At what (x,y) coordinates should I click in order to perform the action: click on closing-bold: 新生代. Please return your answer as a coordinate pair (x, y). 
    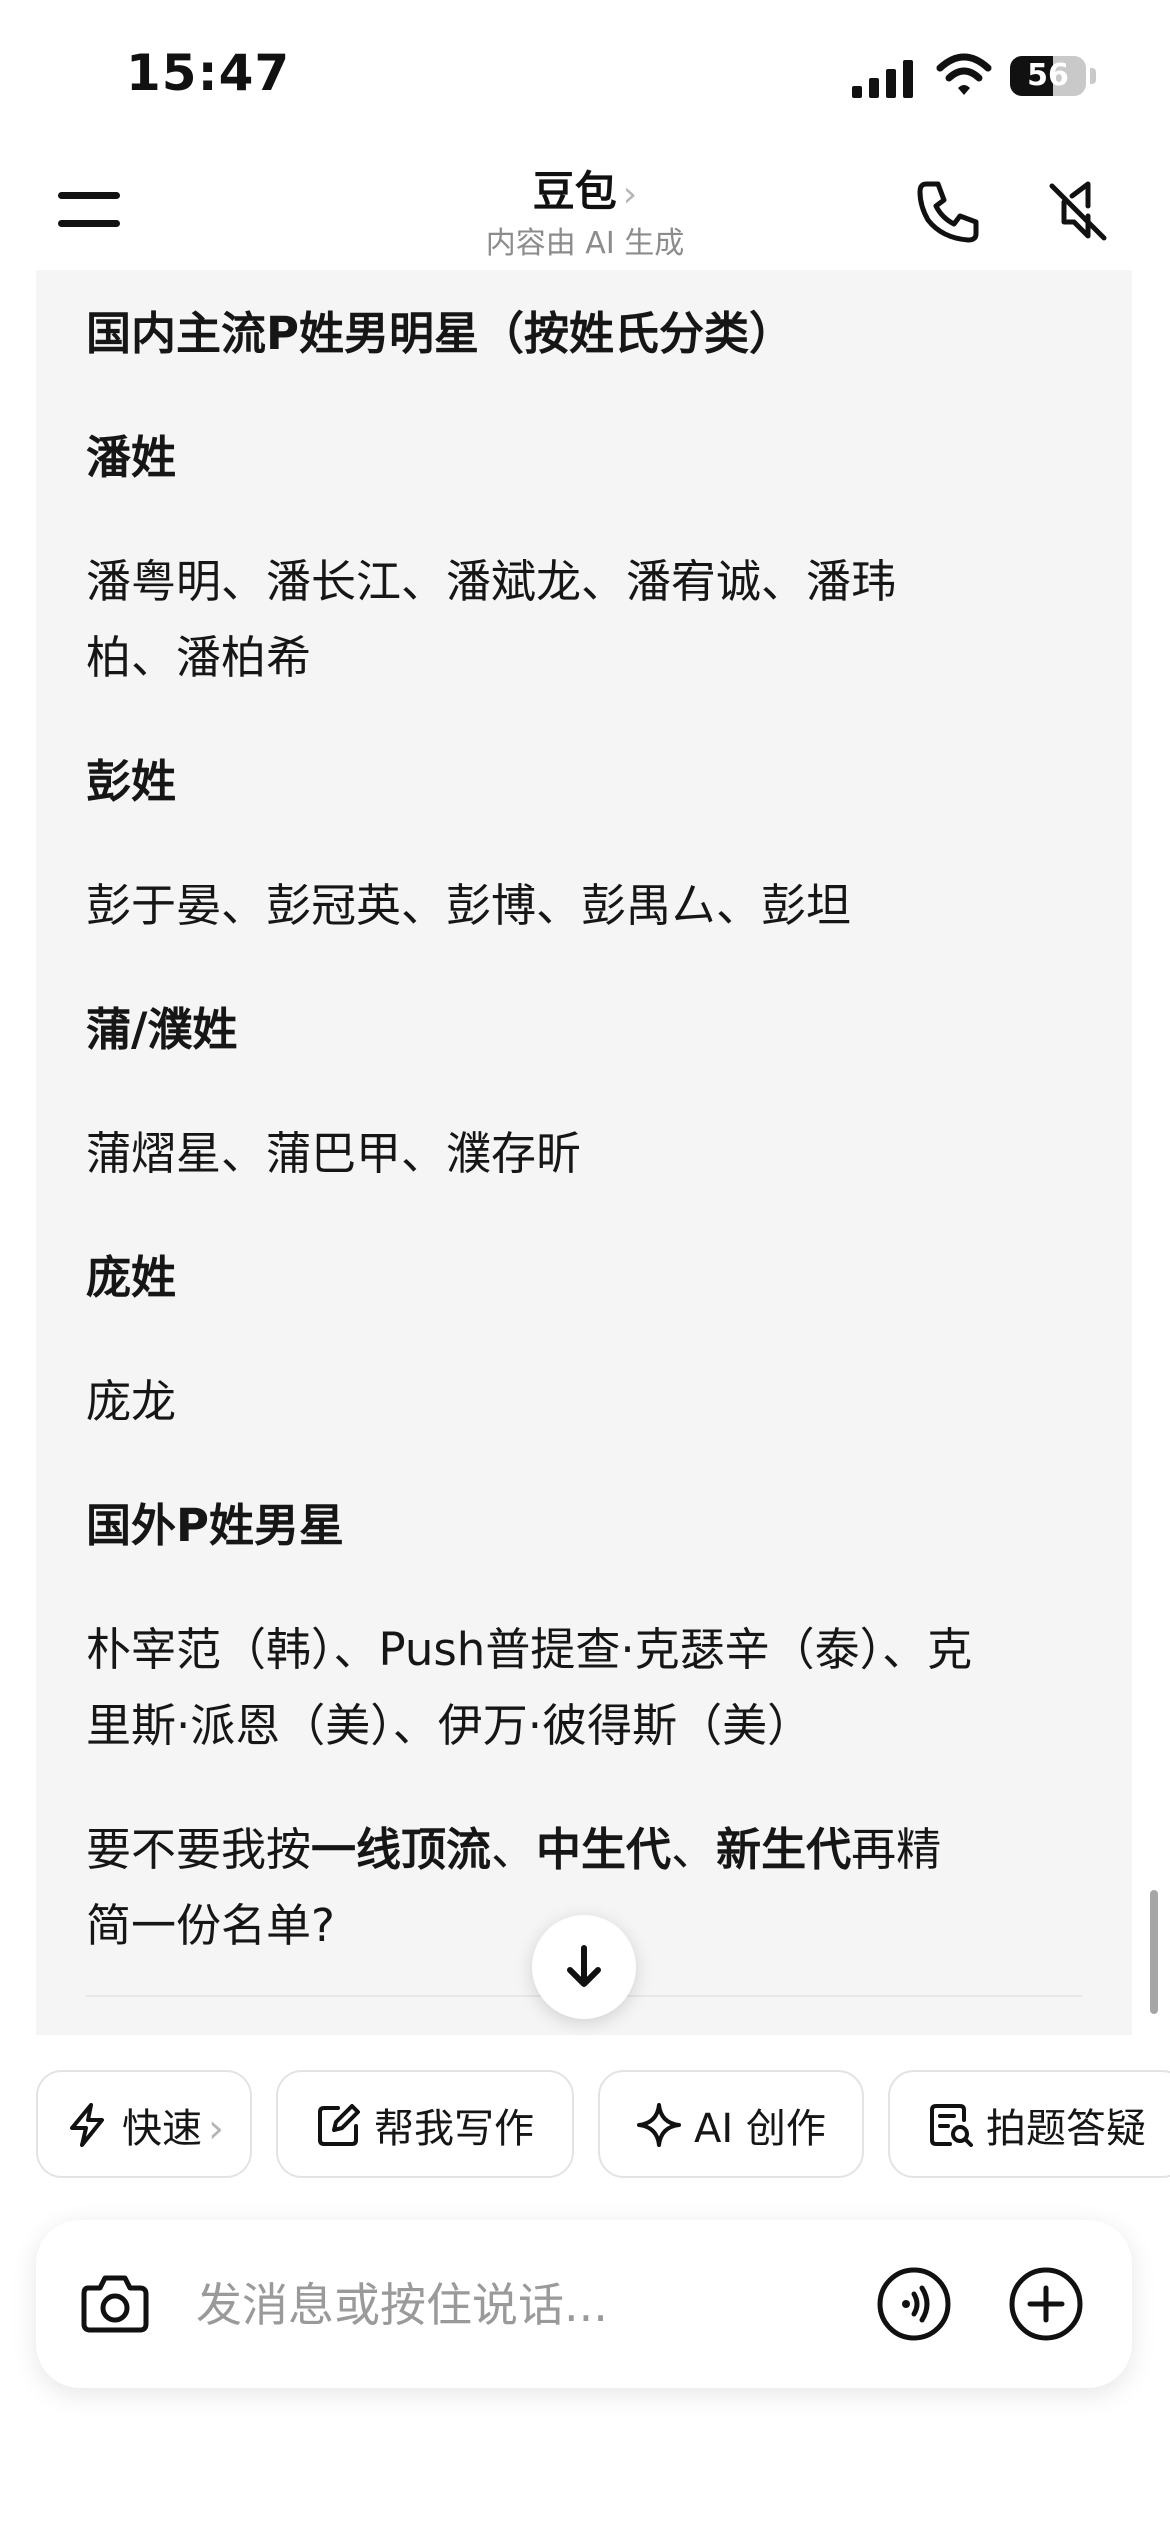
    Looking at the image, I should click on (784, 1849).